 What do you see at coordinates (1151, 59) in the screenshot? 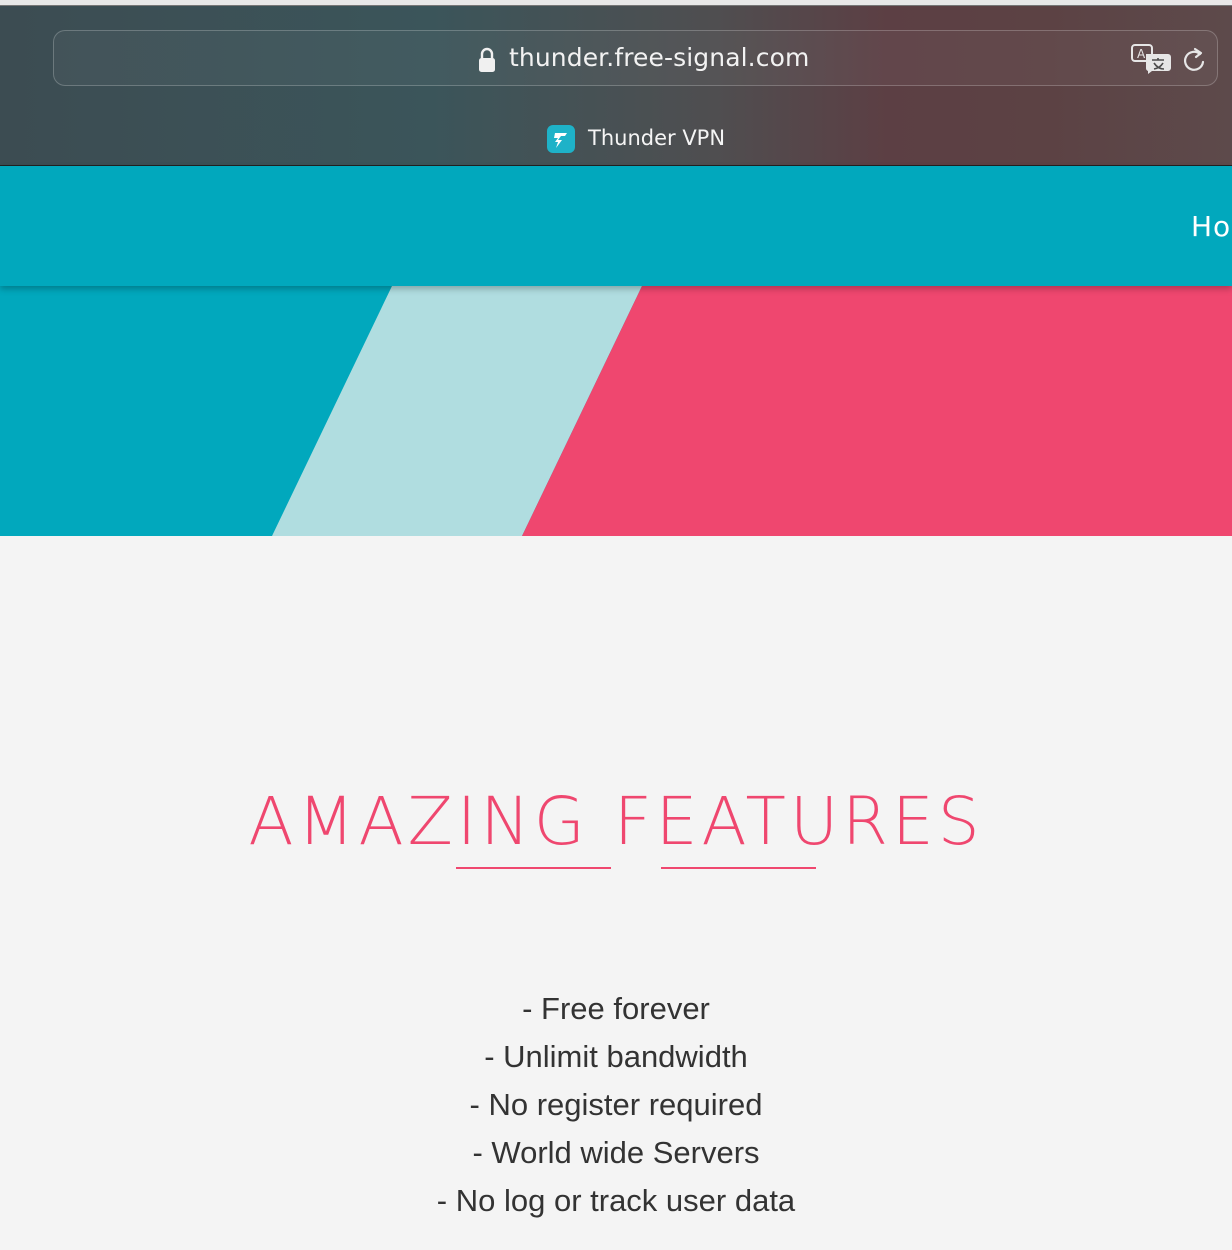
I see `translate-icon: A` at bounding box center [1151, 59].